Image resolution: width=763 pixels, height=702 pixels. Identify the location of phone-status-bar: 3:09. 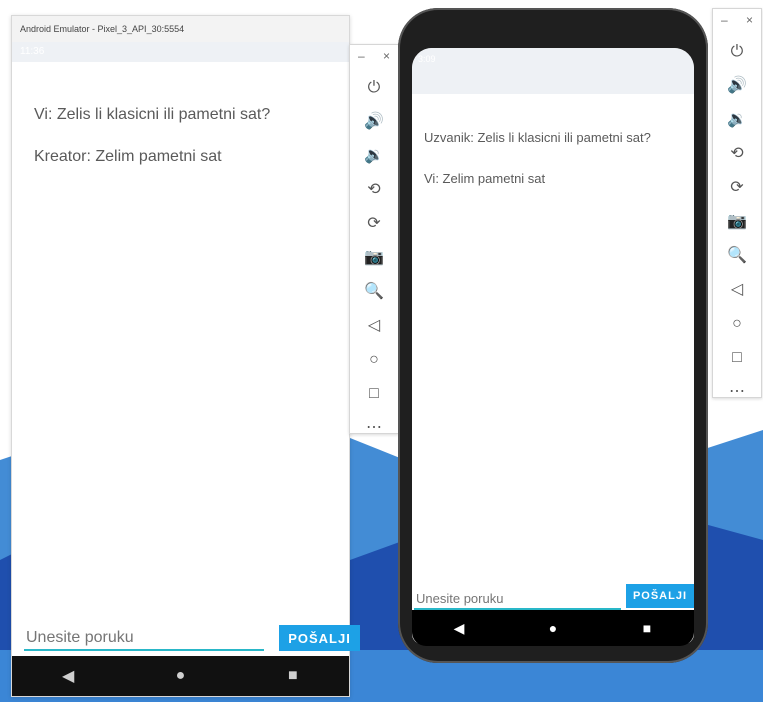
(553, 71).